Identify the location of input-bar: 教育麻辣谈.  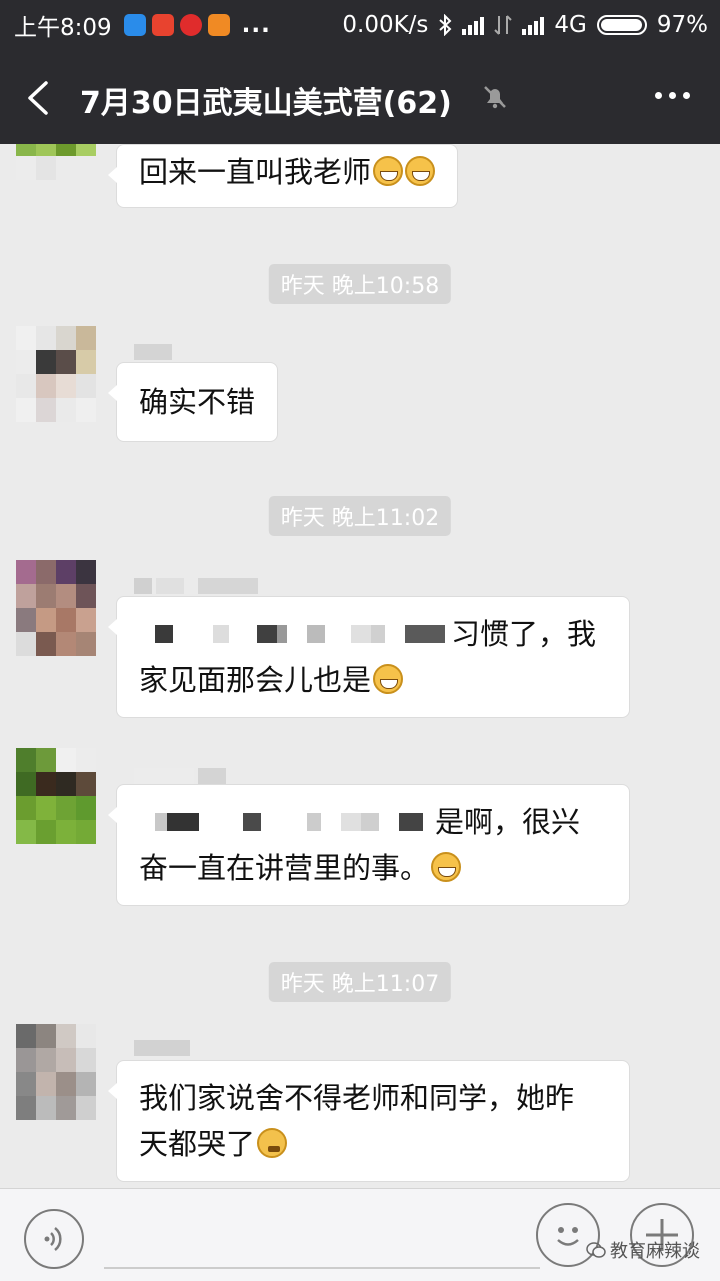
(360, 1234).